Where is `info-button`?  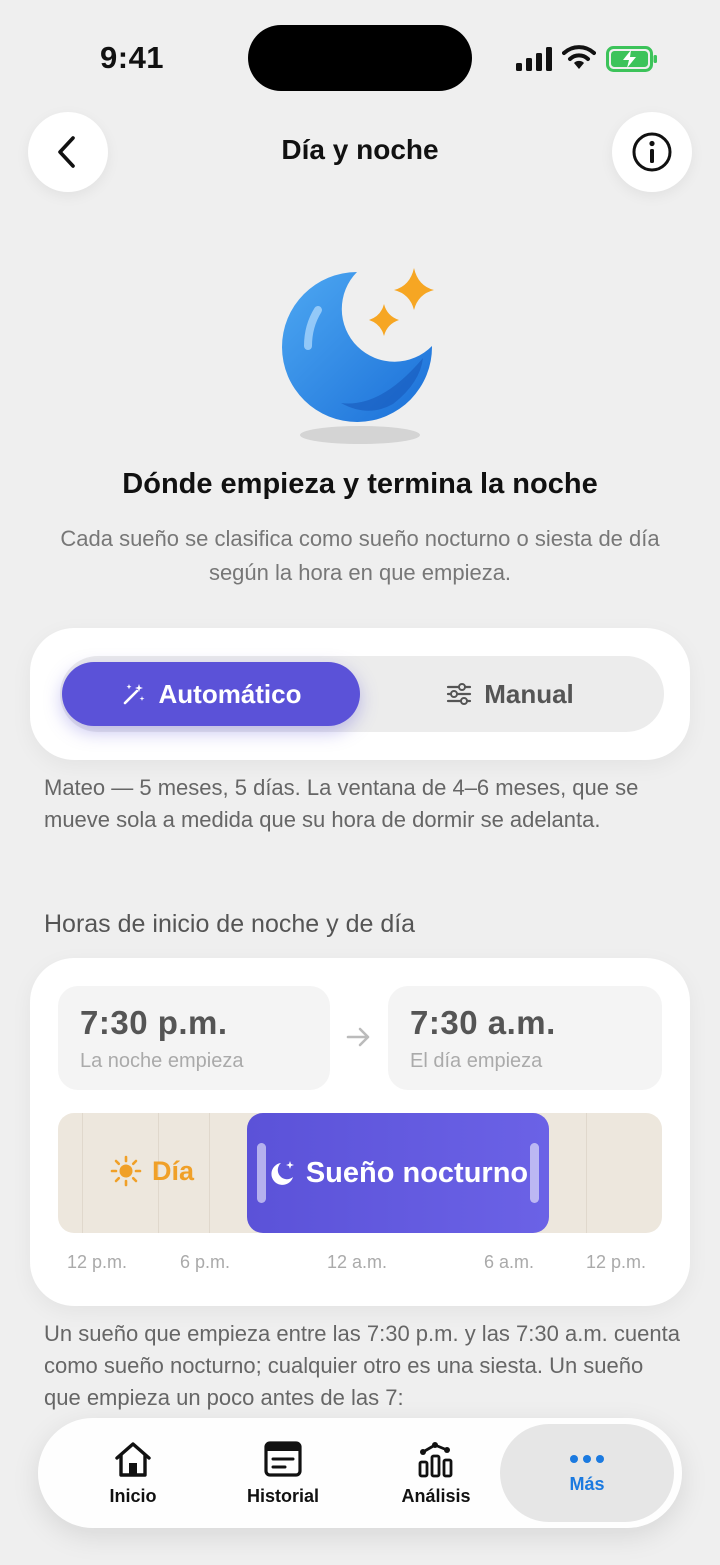 info-button is located at coordinates (652, 152).